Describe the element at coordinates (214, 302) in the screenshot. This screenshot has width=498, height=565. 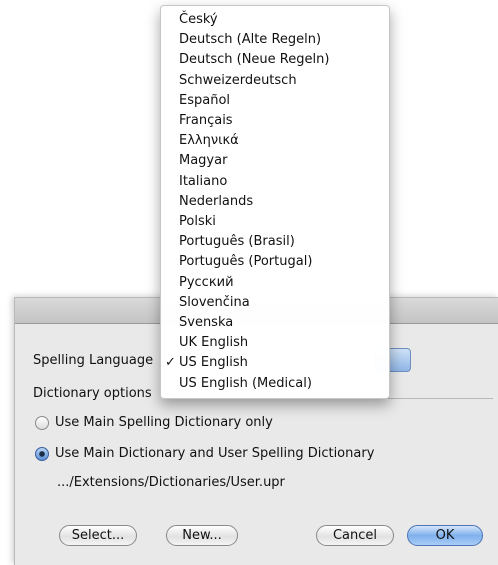
I see `menu-item-label: Slovenčina` at that location.